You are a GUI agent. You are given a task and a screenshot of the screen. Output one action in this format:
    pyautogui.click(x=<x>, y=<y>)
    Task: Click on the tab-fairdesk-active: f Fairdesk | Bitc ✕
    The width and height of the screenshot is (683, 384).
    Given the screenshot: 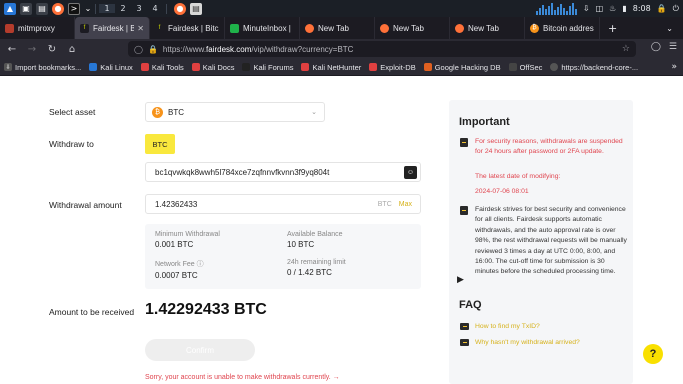 What is the action you would take?
    pyautogui.click(x=112, y=28)
    